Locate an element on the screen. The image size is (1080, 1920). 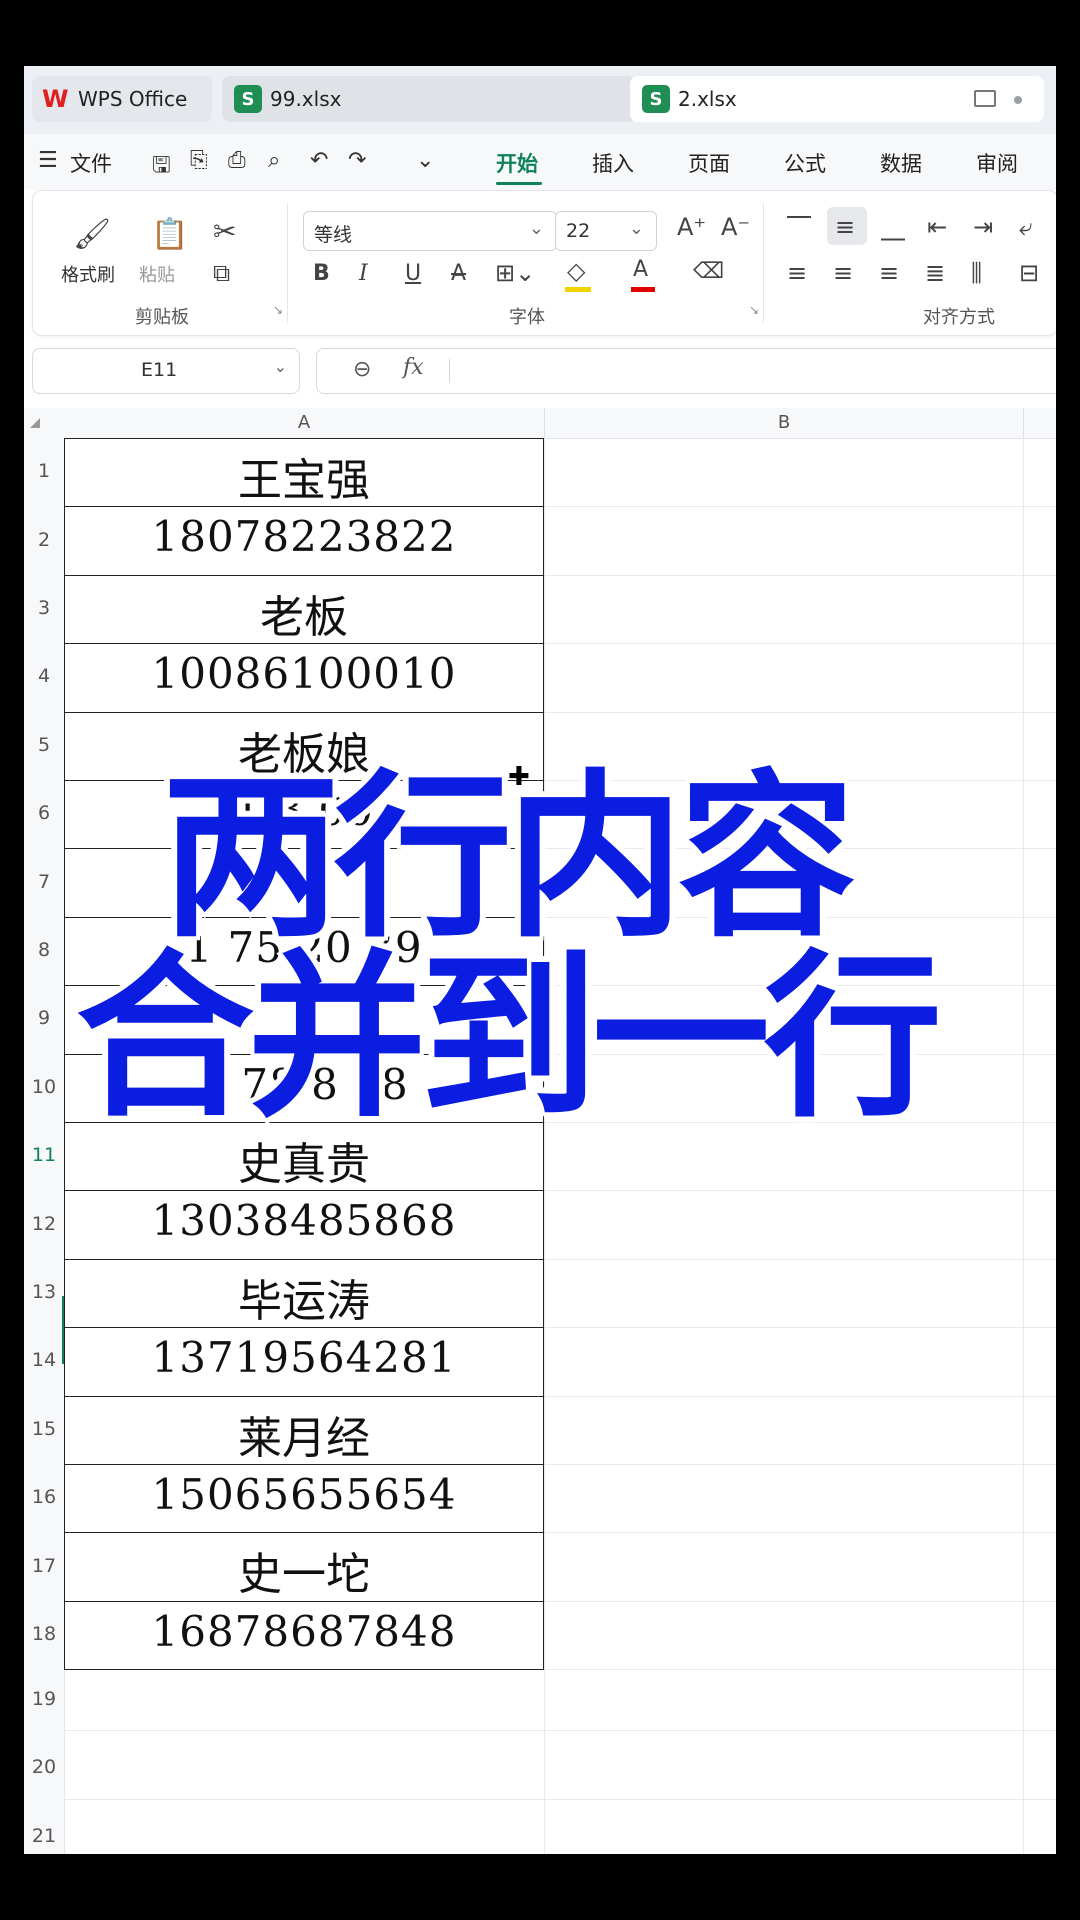
strikethrough-button: A is located at coordinates (458, 273).